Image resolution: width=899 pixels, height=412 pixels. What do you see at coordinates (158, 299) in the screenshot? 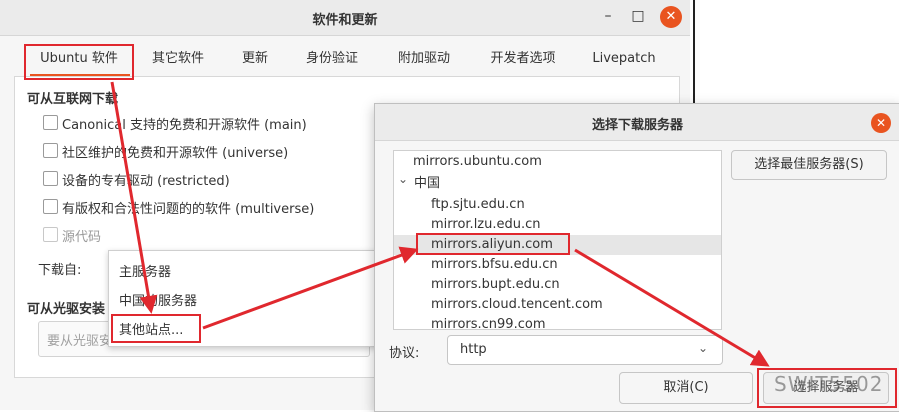
I see `option-china-server: 中国的服务器` at bounding box center [158, 299].